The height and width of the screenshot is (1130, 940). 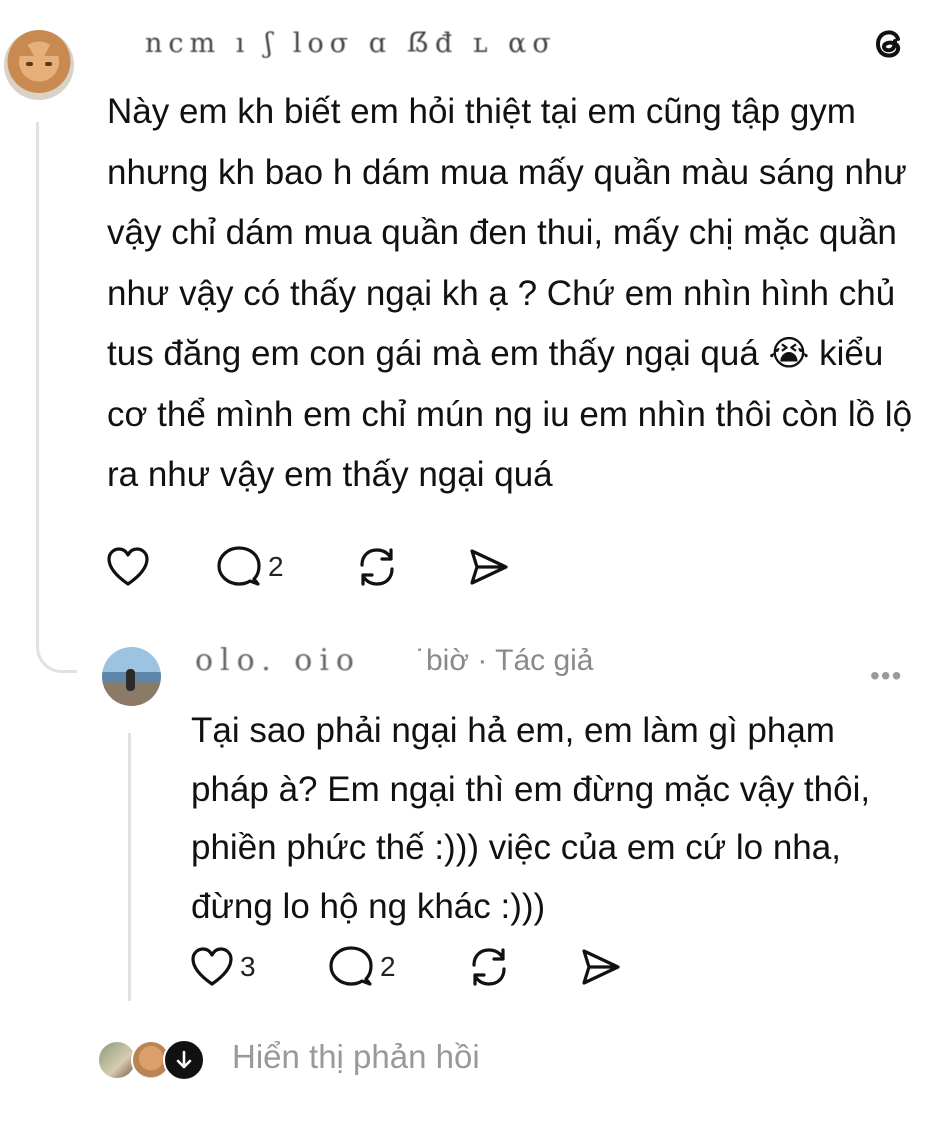 What do you see at coordinates (39, 65) in the screenshot?
I see `avatar` at bounding box center [39, 65].